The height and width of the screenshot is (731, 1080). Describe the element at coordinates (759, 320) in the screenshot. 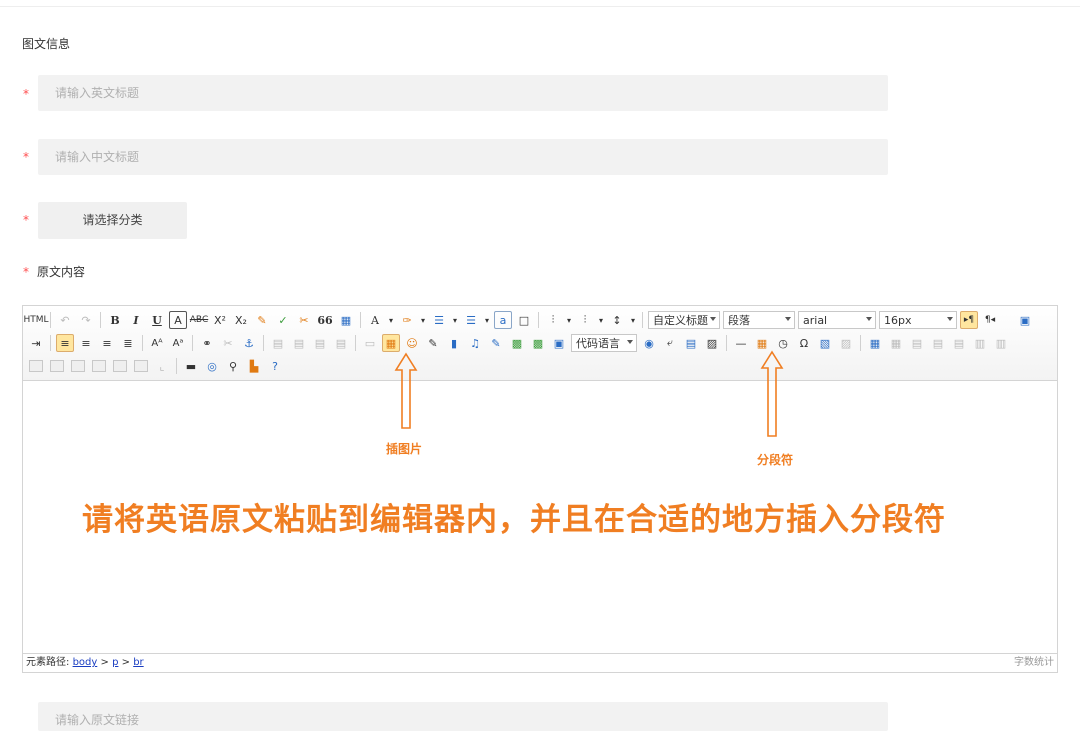

I see `paragraph-select: 段落` at that location.